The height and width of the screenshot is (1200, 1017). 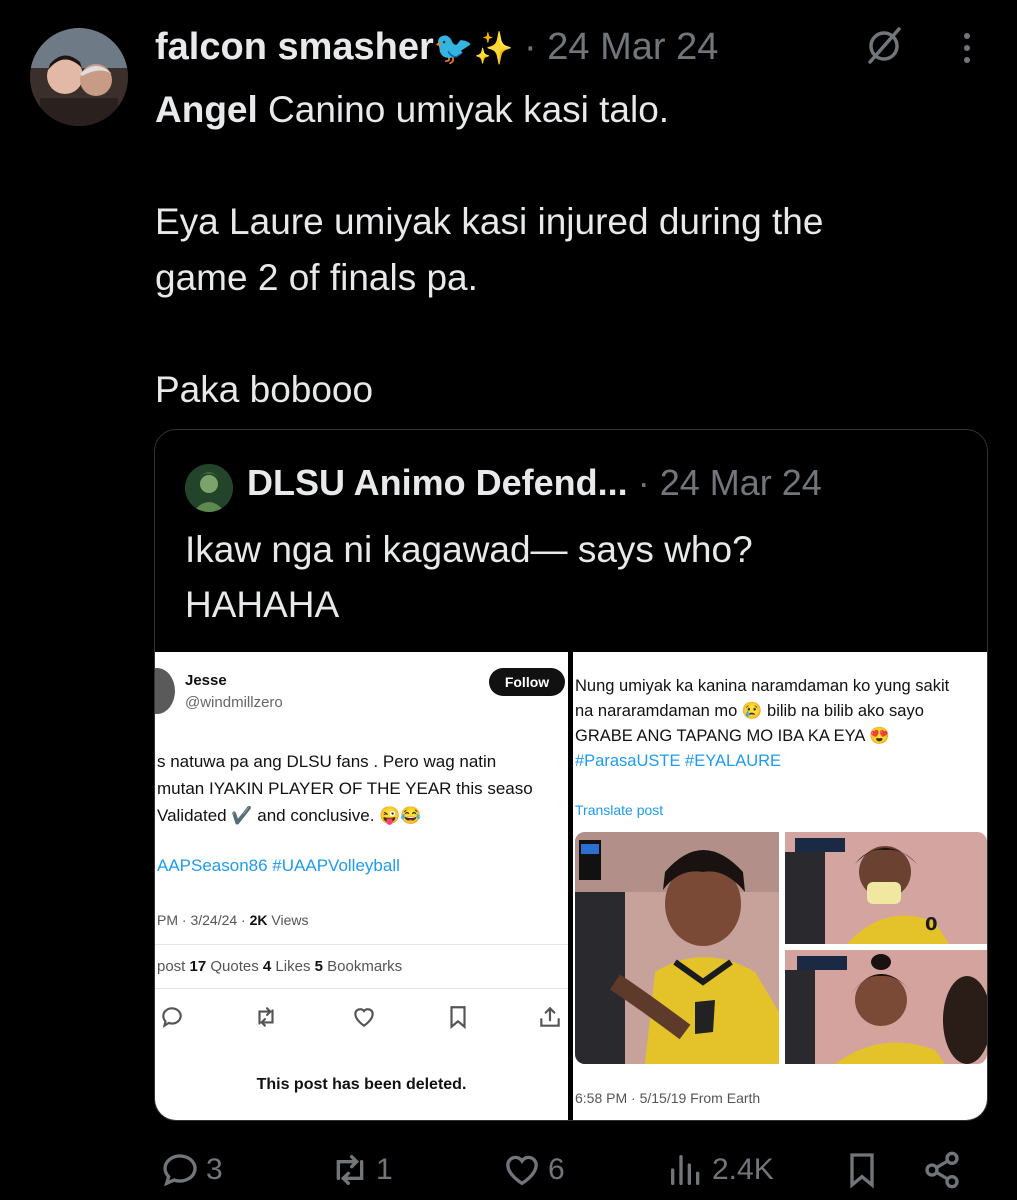 I want to click on jesse-stats: post 17 Quotes 4 Likes 5 Bookmarks, so click(x=280, y=966).